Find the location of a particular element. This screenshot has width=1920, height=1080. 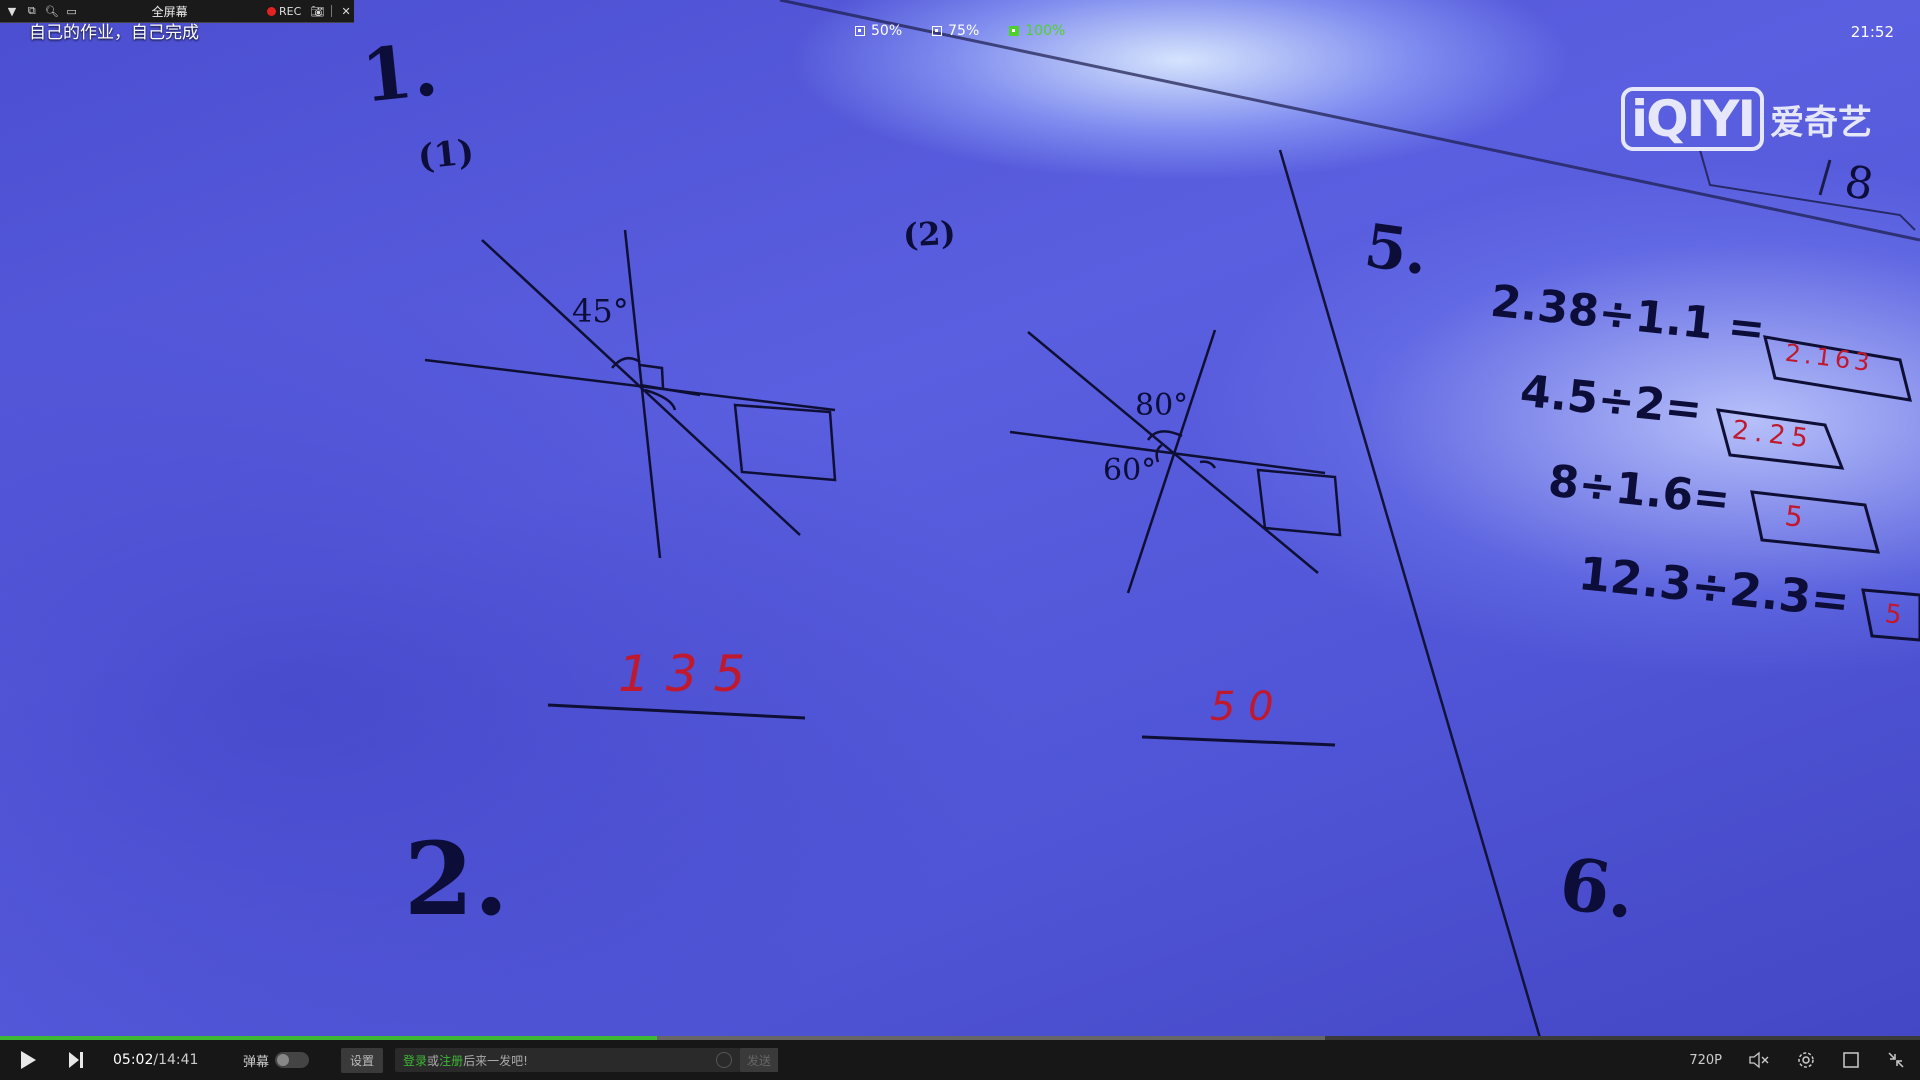

quality-option-label: 50% is located at coordinates (887, 31).